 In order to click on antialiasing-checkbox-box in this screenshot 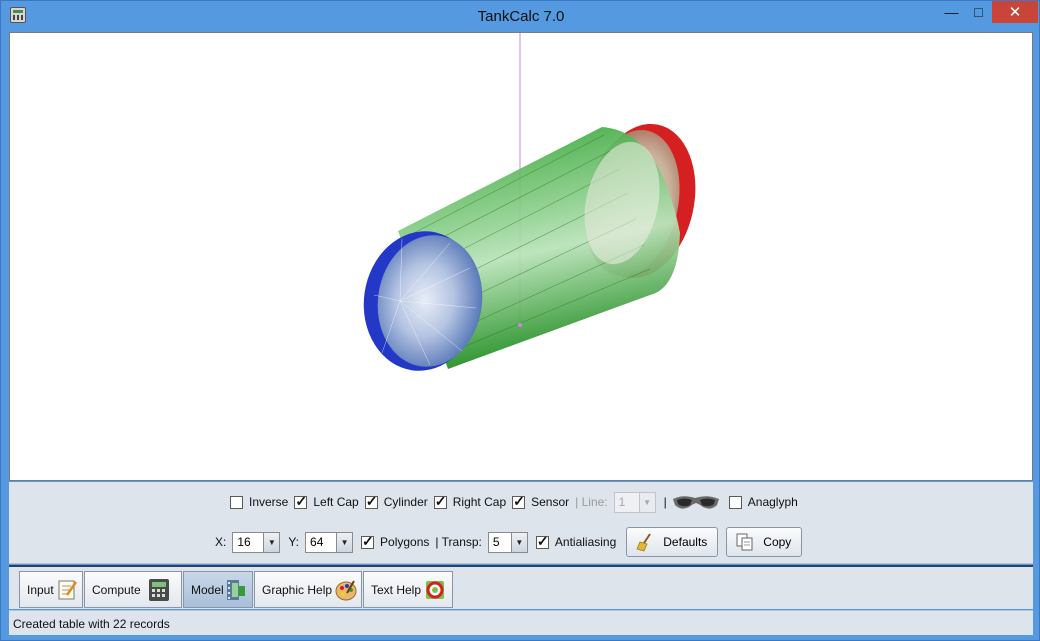, I will do `click(542, 541)`.